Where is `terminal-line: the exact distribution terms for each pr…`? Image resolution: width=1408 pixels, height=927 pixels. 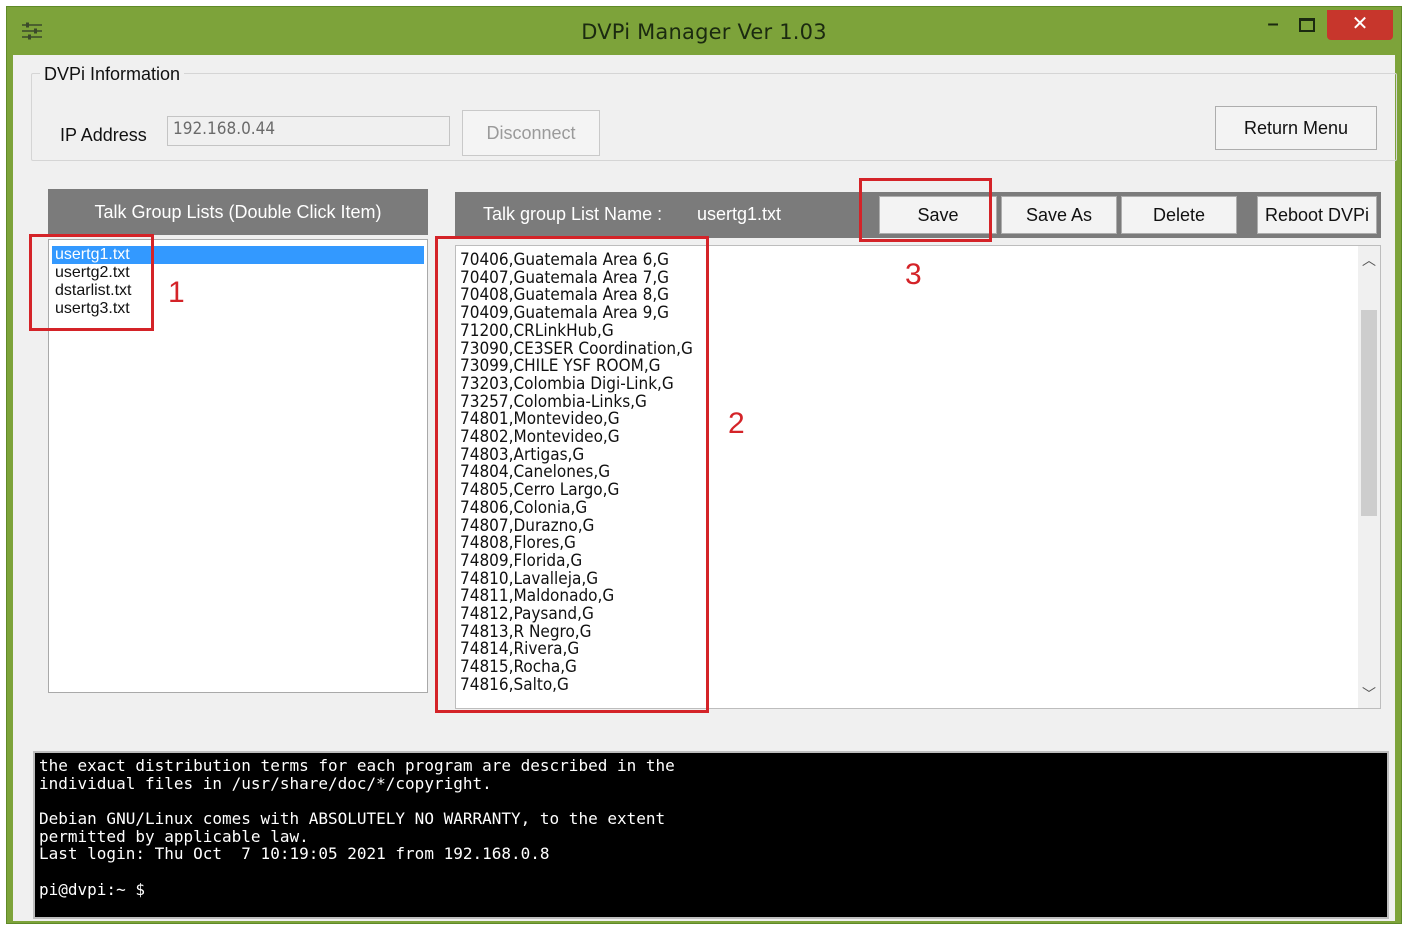
terminal-line: the exact distribution terms for each pr… is located at coordinates (357, 765).